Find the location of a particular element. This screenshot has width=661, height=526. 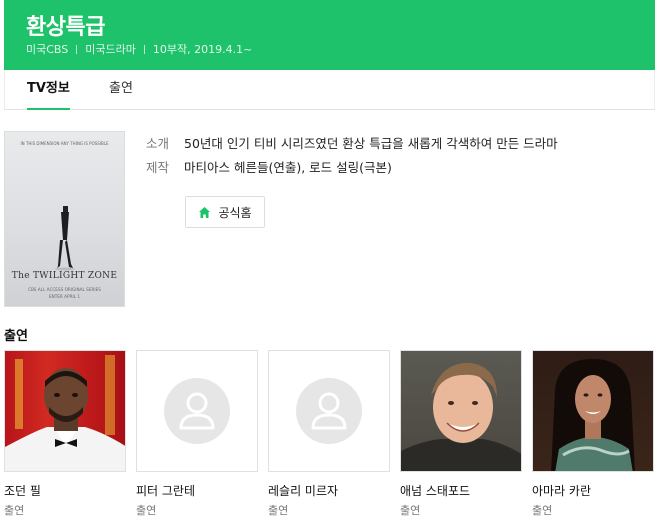

info-value: 50년대 인기 티비 시리즈였던 환상 특급을 새롭게 각색하여 만든 드라마 is located at coordinates (371, 143).